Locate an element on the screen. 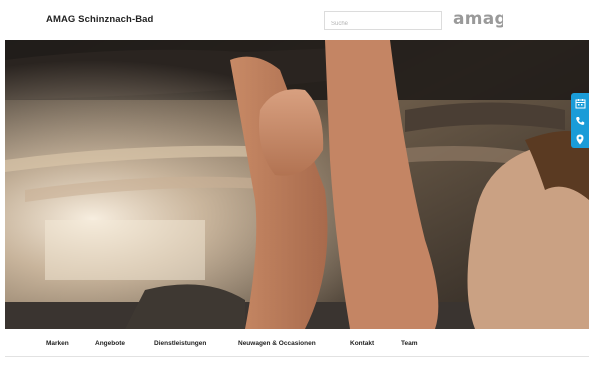  nav-item-neuwagen-occasionen: Neuwagen & Occasionen is located at coordinates (277, 343).